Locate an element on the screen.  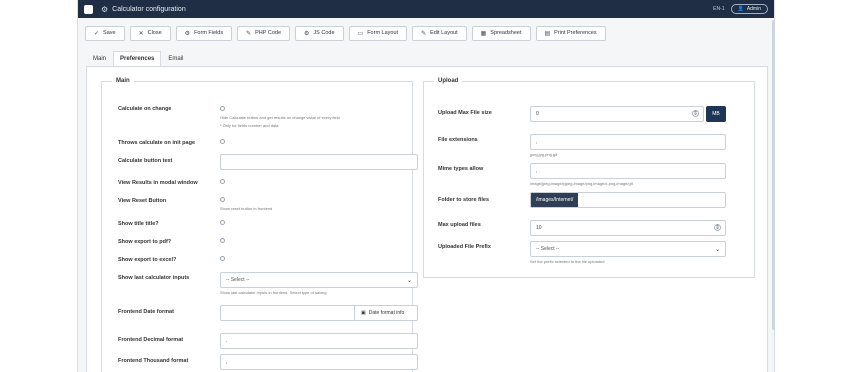
form-fields-button: ⚙ Form Fields is located at coordinates (204, 33).